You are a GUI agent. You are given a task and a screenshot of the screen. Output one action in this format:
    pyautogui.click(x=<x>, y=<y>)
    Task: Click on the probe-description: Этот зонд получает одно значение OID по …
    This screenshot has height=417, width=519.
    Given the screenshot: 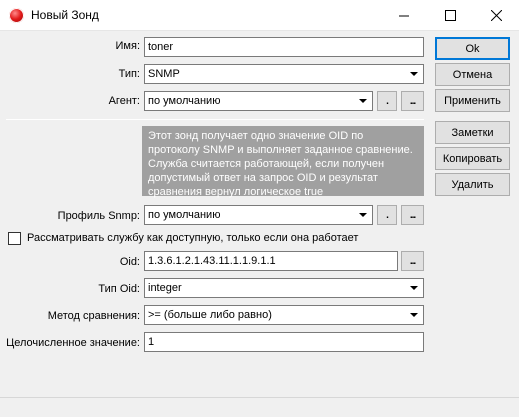 What is the action you would take?
    pyautogui.click(x=283, y=162)
    